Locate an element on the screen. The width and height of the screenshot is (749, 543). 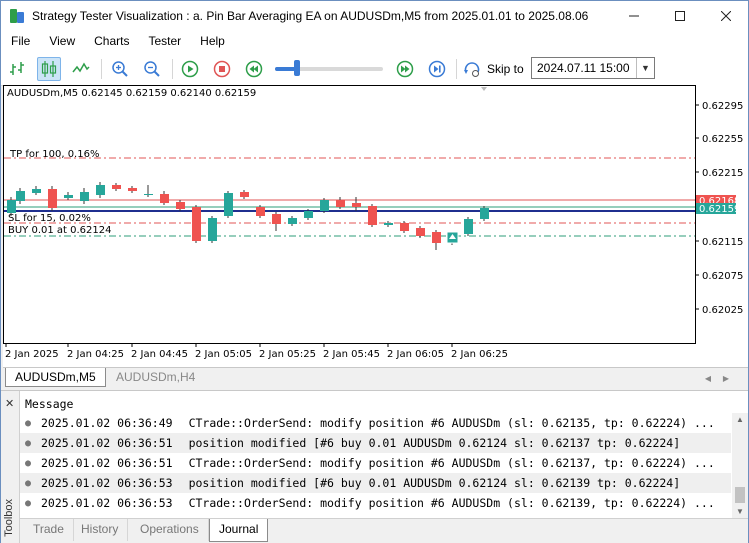
close-button is located at coordinates (726, 16).